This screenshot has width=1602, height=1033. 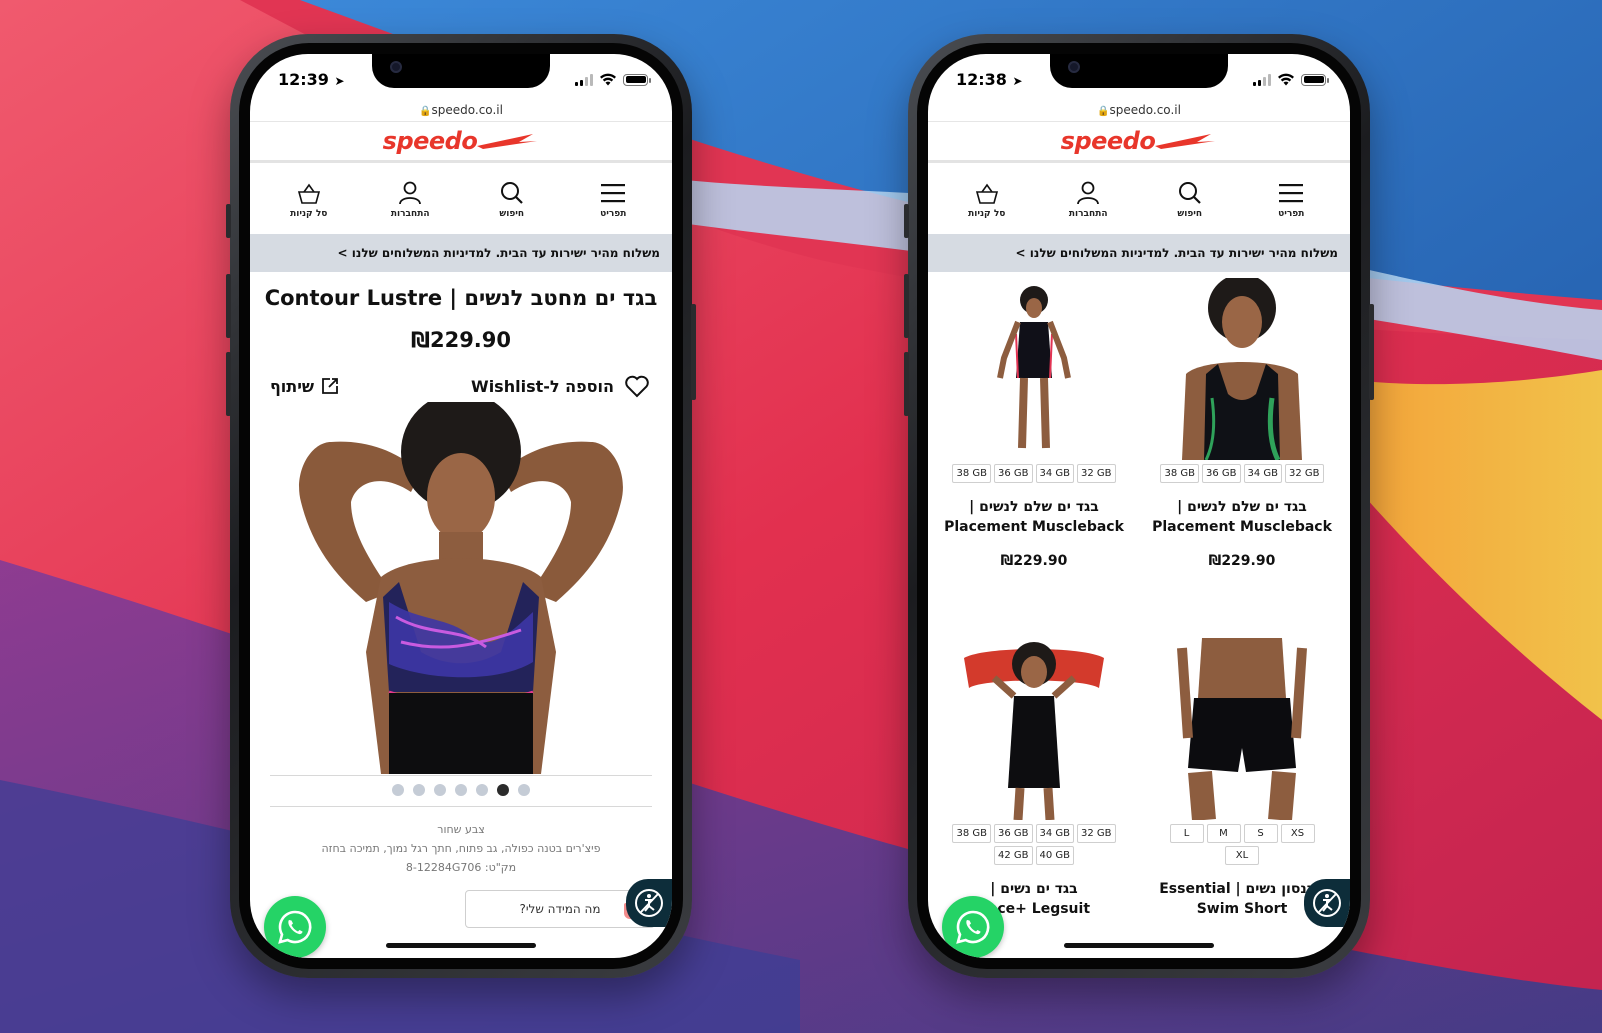 I want to click on size-chip: 42 GB, so click(x=1013, y=855).